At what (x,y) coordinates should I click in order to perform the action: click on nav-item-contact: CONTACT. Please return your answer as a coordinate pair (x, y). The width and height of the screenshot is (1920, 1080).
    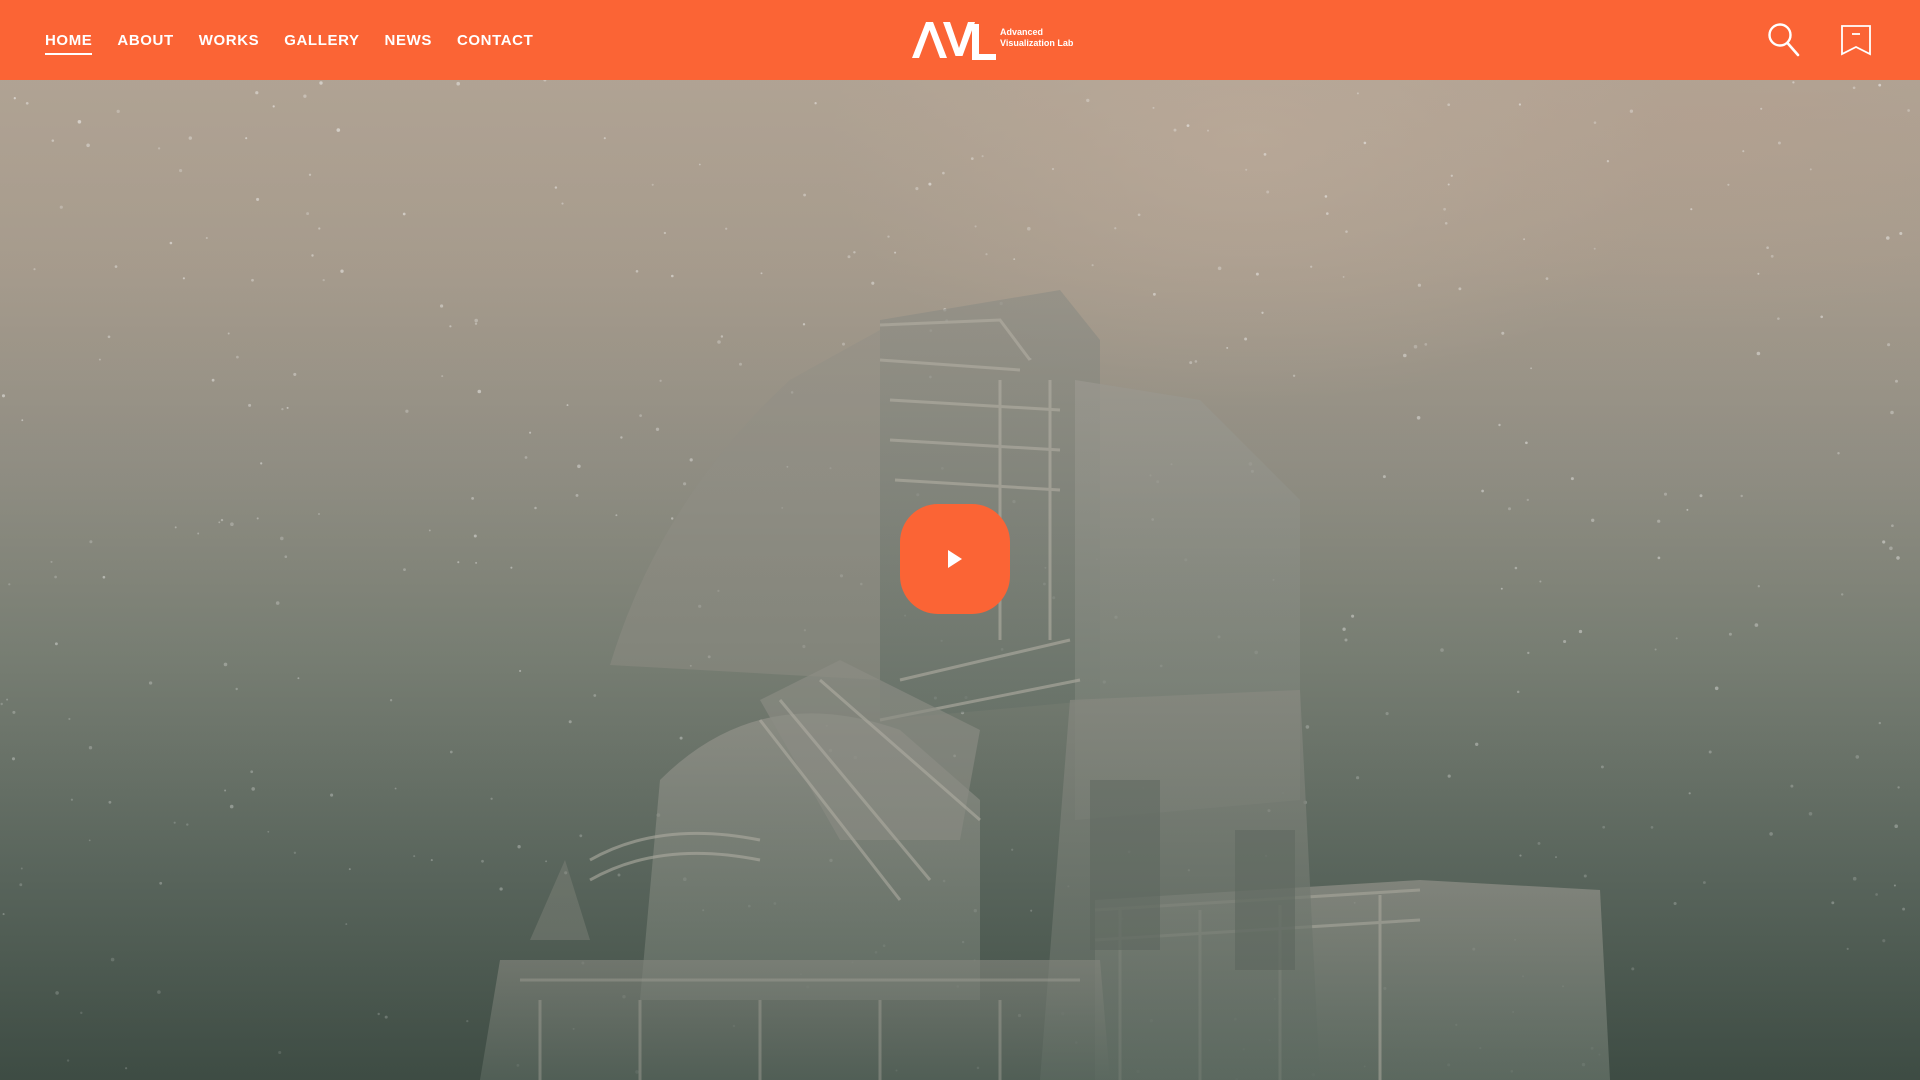
    Looking at the image, I should click on (495, 40).